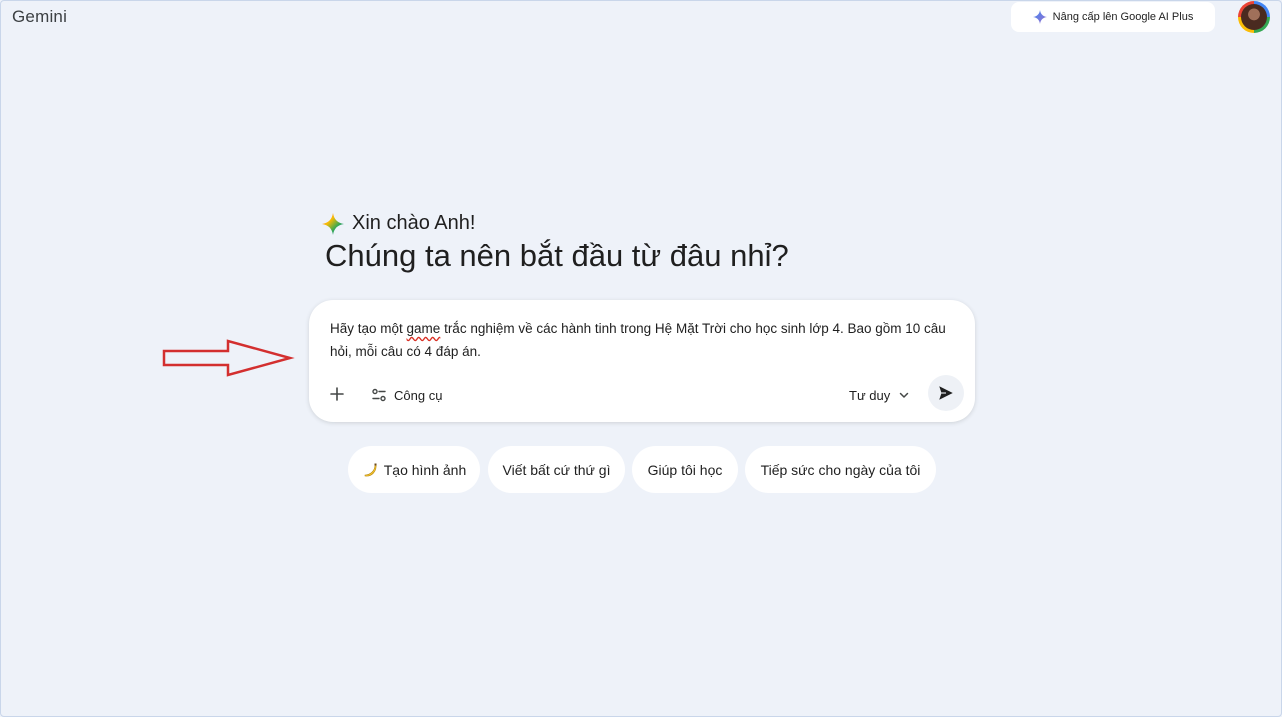 Image resolution: width=1282 pixels, height=717 pixels. I want to click on plus-icon, so click(337, 394).